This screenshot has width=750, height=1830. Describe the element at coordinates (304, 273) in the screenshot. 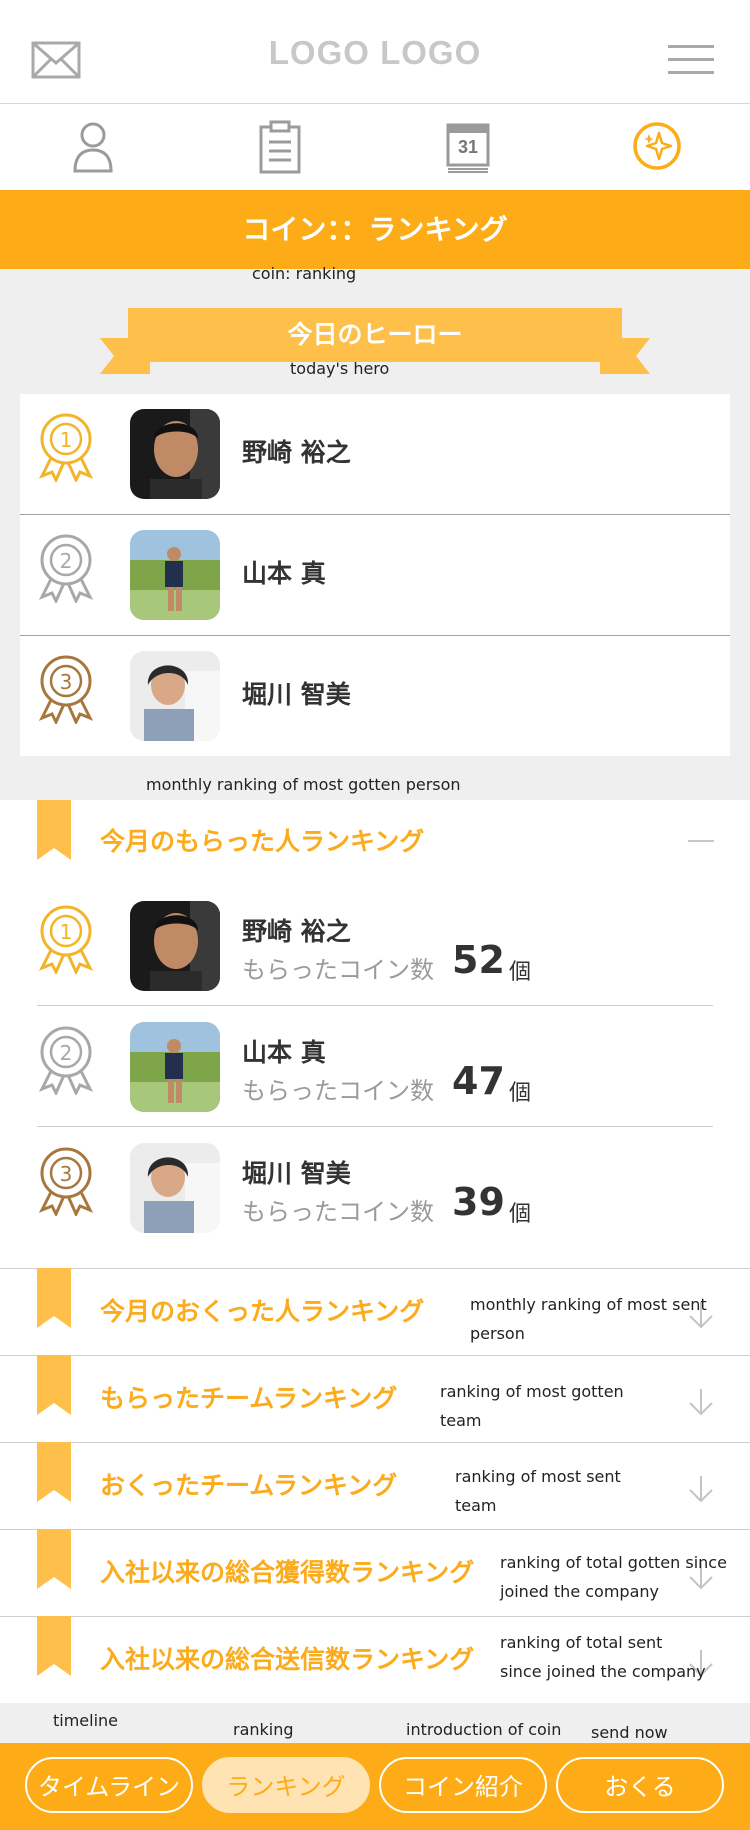

I see `title-note: coin: ranking` at that location.